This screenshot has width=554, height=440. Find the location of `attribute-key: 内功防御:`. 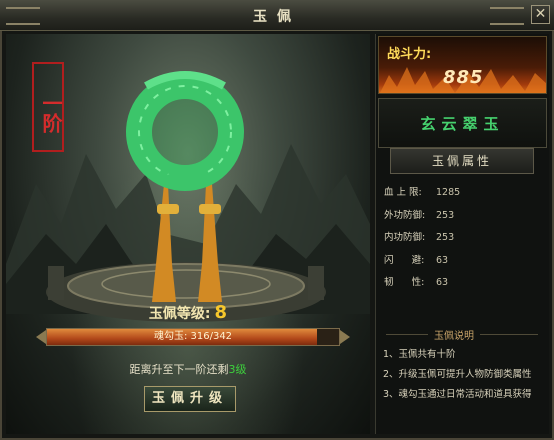

attribute-key: 内功防御: is located at coordinates (405, 237).